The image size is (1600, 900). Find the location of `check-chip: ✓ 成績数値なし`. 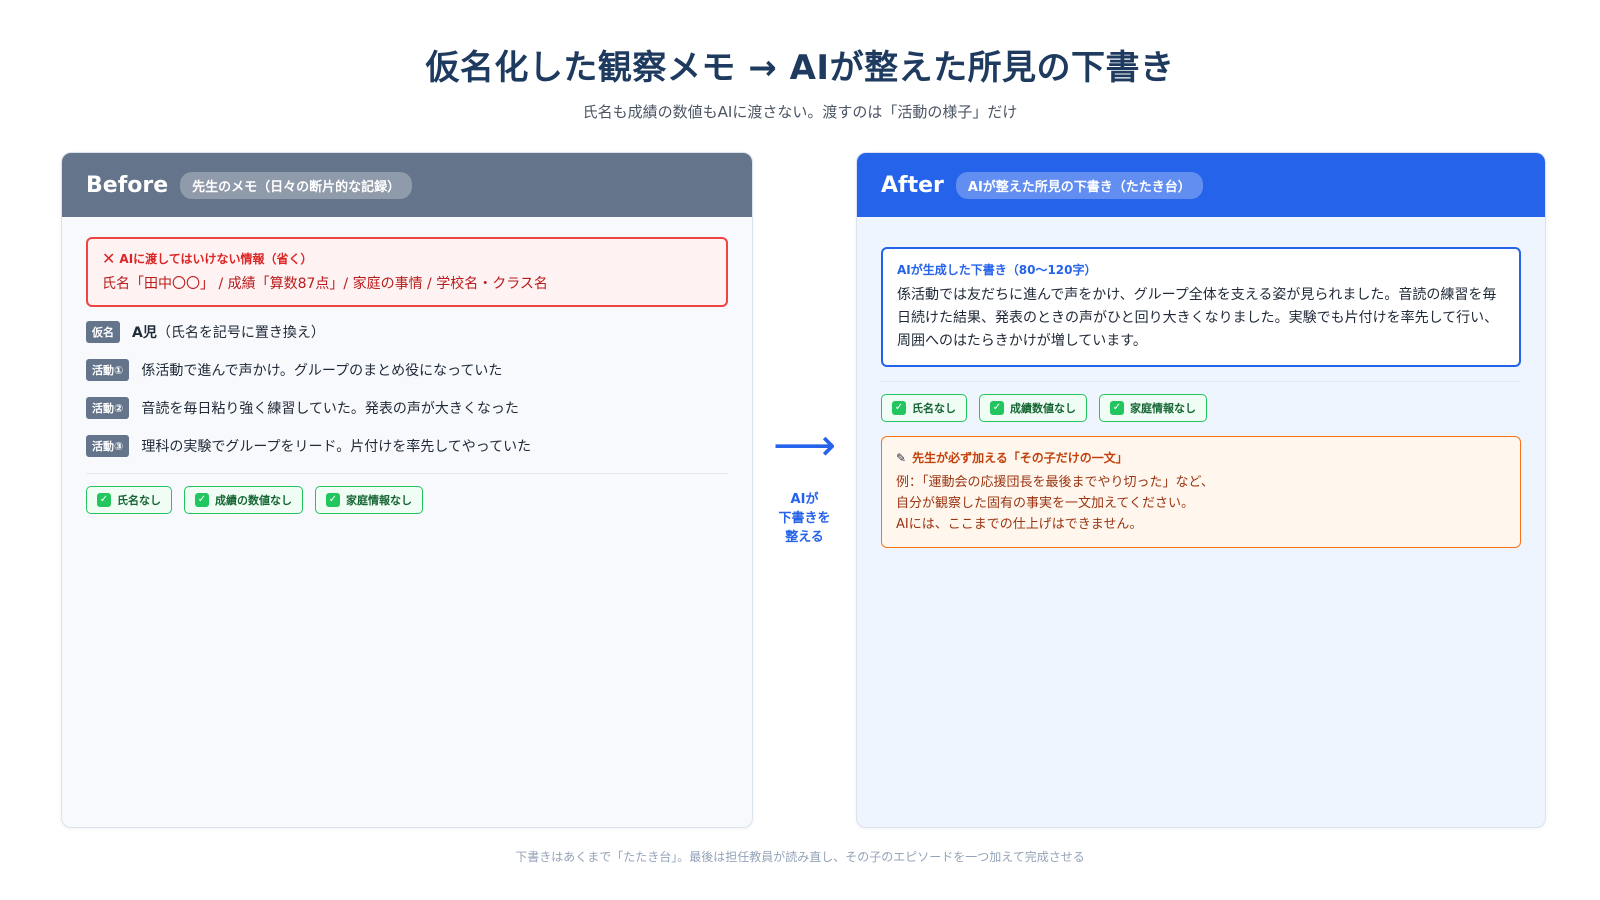

check-chip: ✓ 成績数値なし is located at coordinates (1033, 408).